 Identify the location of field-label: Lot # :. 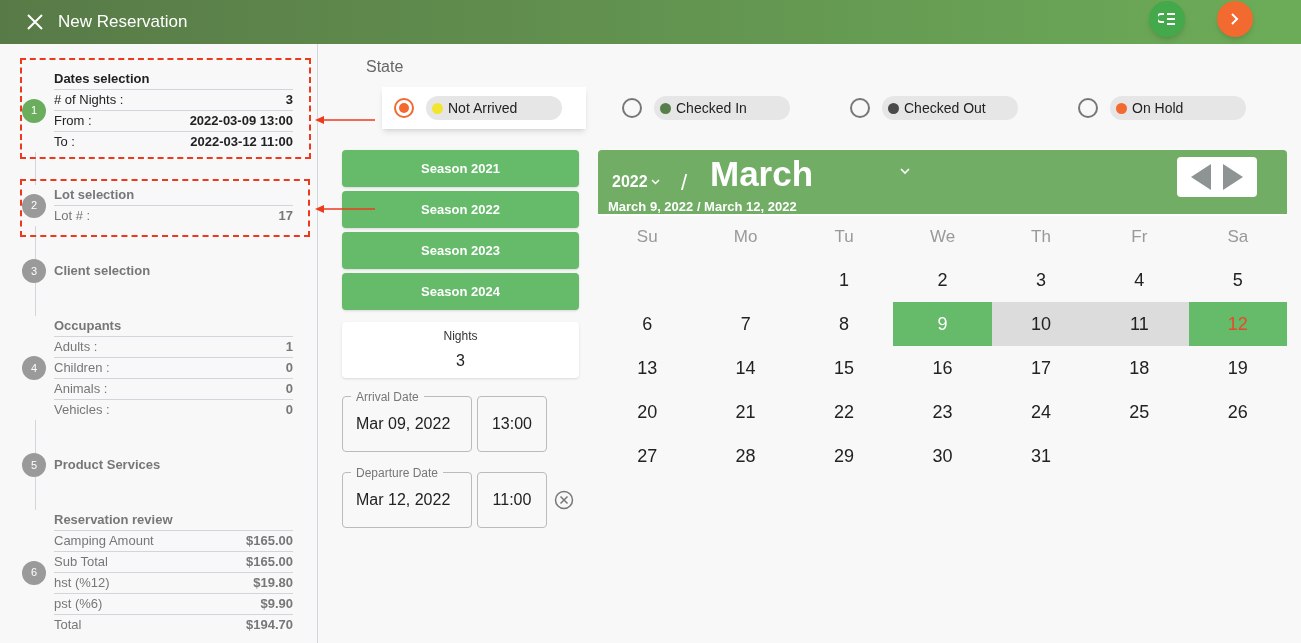
(72, 216).